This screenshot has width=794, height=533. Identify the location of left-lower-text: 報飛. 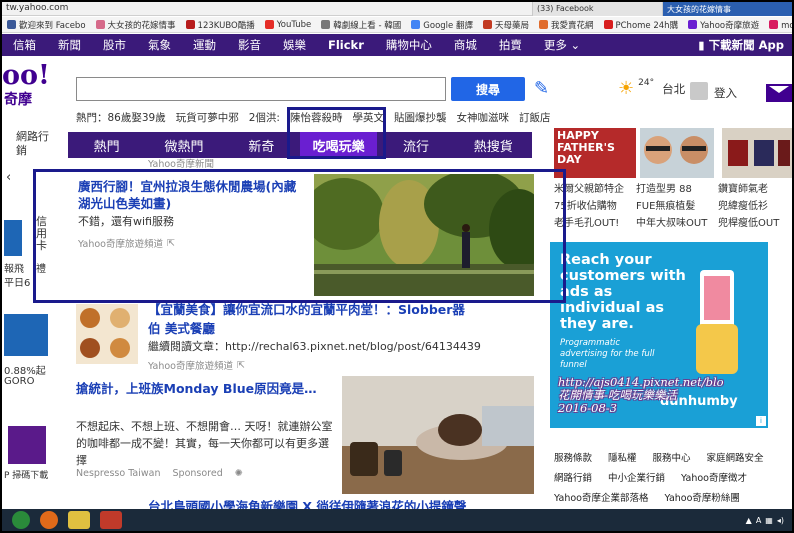
(14, 267).